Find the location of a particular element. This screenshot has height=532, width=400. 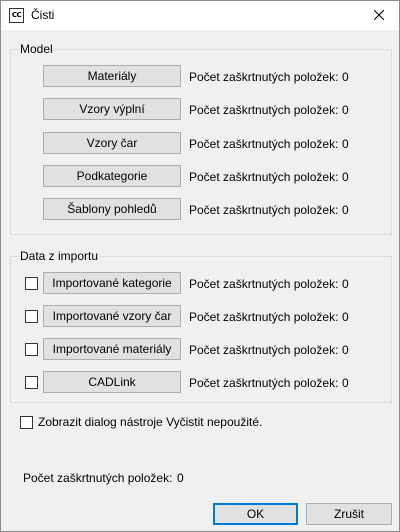

fill-patterns-count-label: Počet zaškrtnutých položek: is located at coordinates (264, 110).